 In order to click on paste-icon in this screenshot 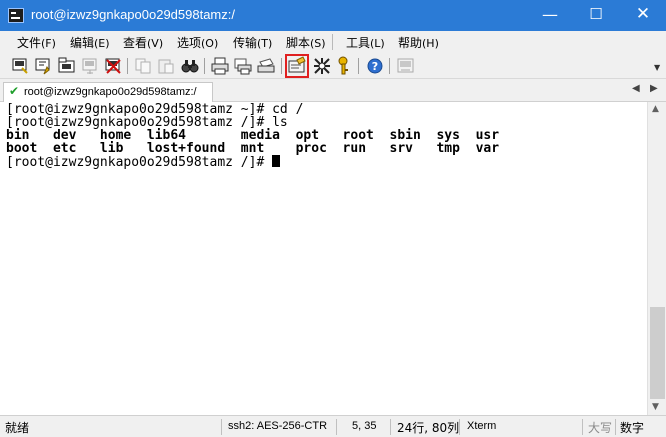, I will do `click(166, 66)`.